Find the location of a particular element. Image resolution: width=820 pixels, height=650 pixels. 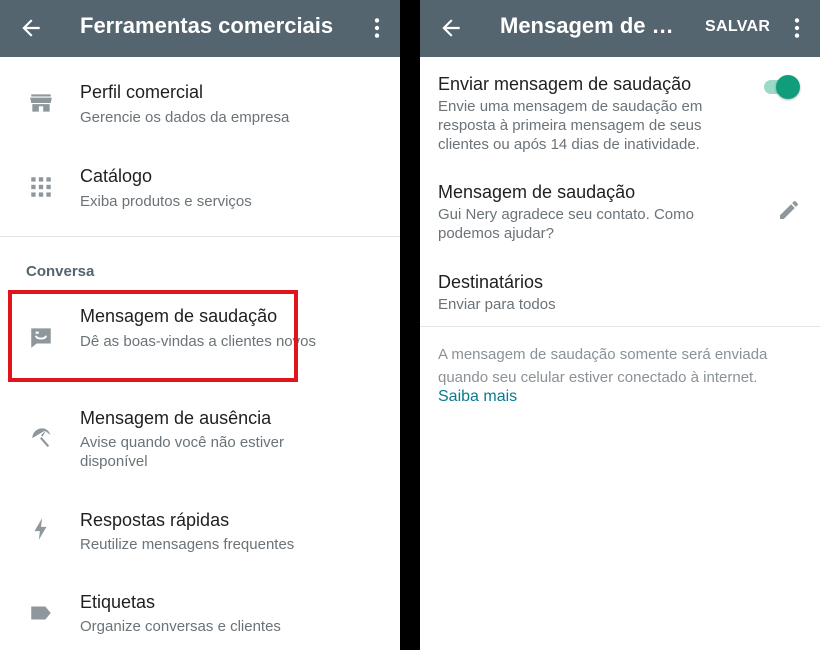

setting-title: Destinatários is located at coordinates (491, 282).